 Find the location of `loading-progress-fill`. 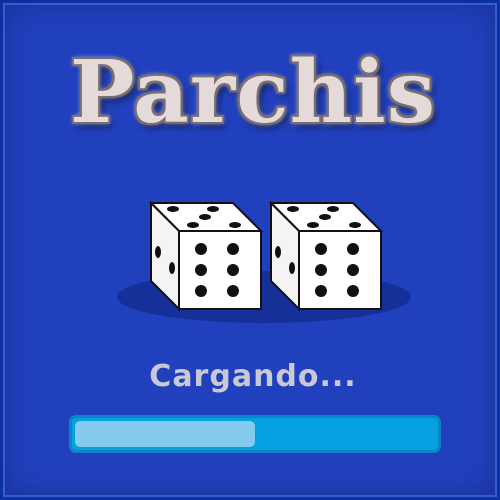

loading-progress-fill is located at coordinates (165, 434).